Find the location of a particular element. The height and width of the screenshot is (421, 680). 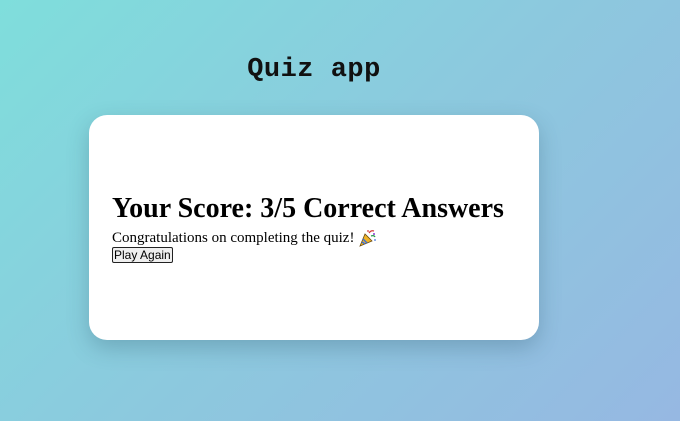

party-popper-icon is located at coordinates (368, 238).